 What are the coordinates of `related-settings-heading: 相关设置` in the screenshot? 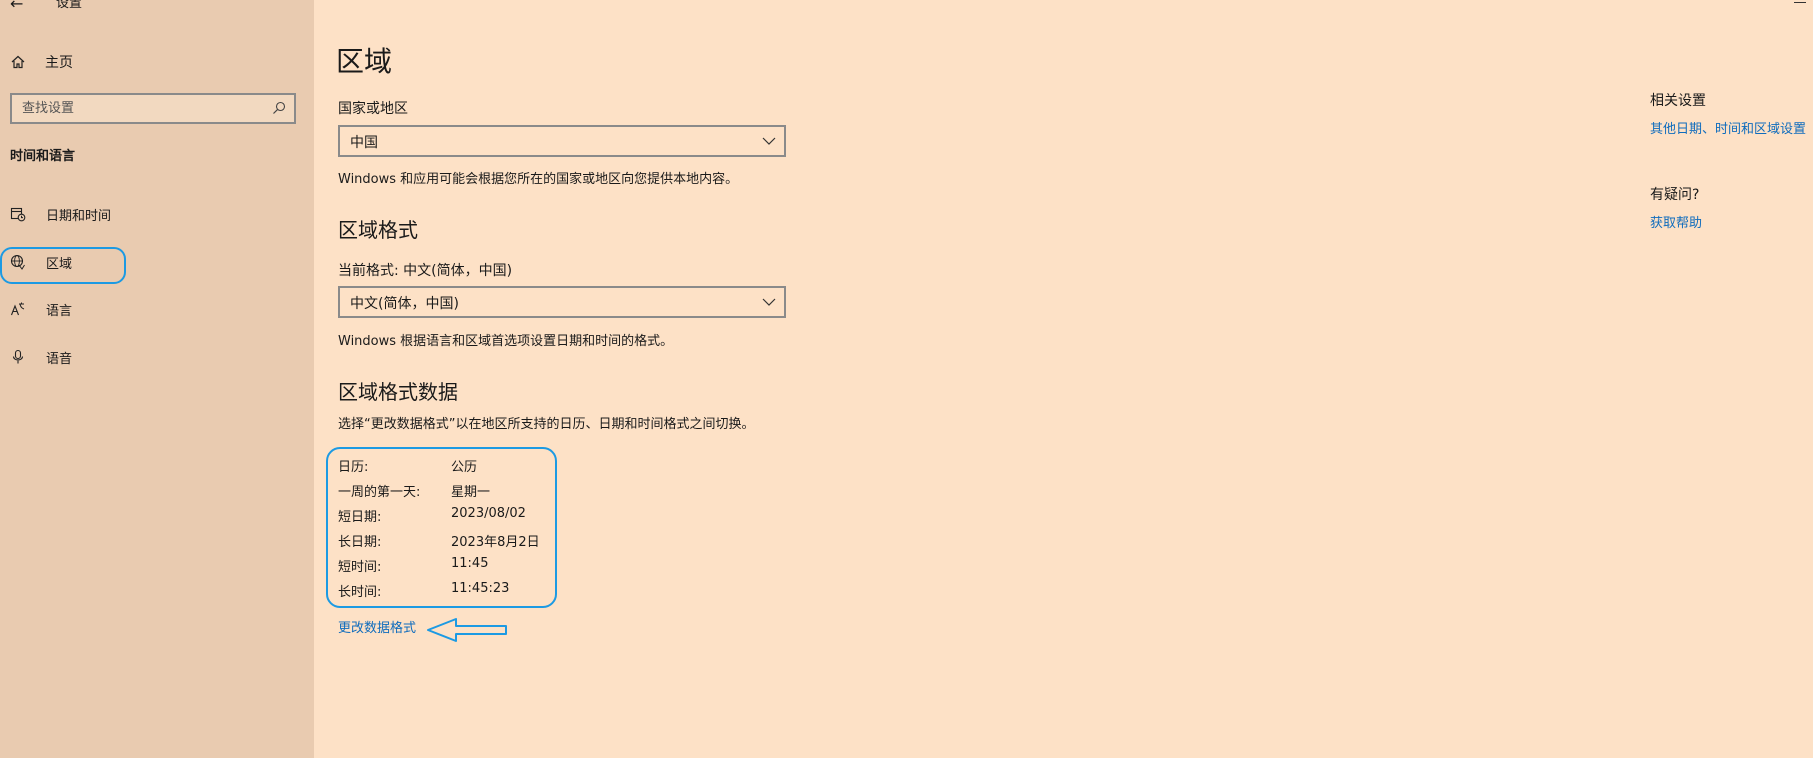 It's located at (1678, 101).